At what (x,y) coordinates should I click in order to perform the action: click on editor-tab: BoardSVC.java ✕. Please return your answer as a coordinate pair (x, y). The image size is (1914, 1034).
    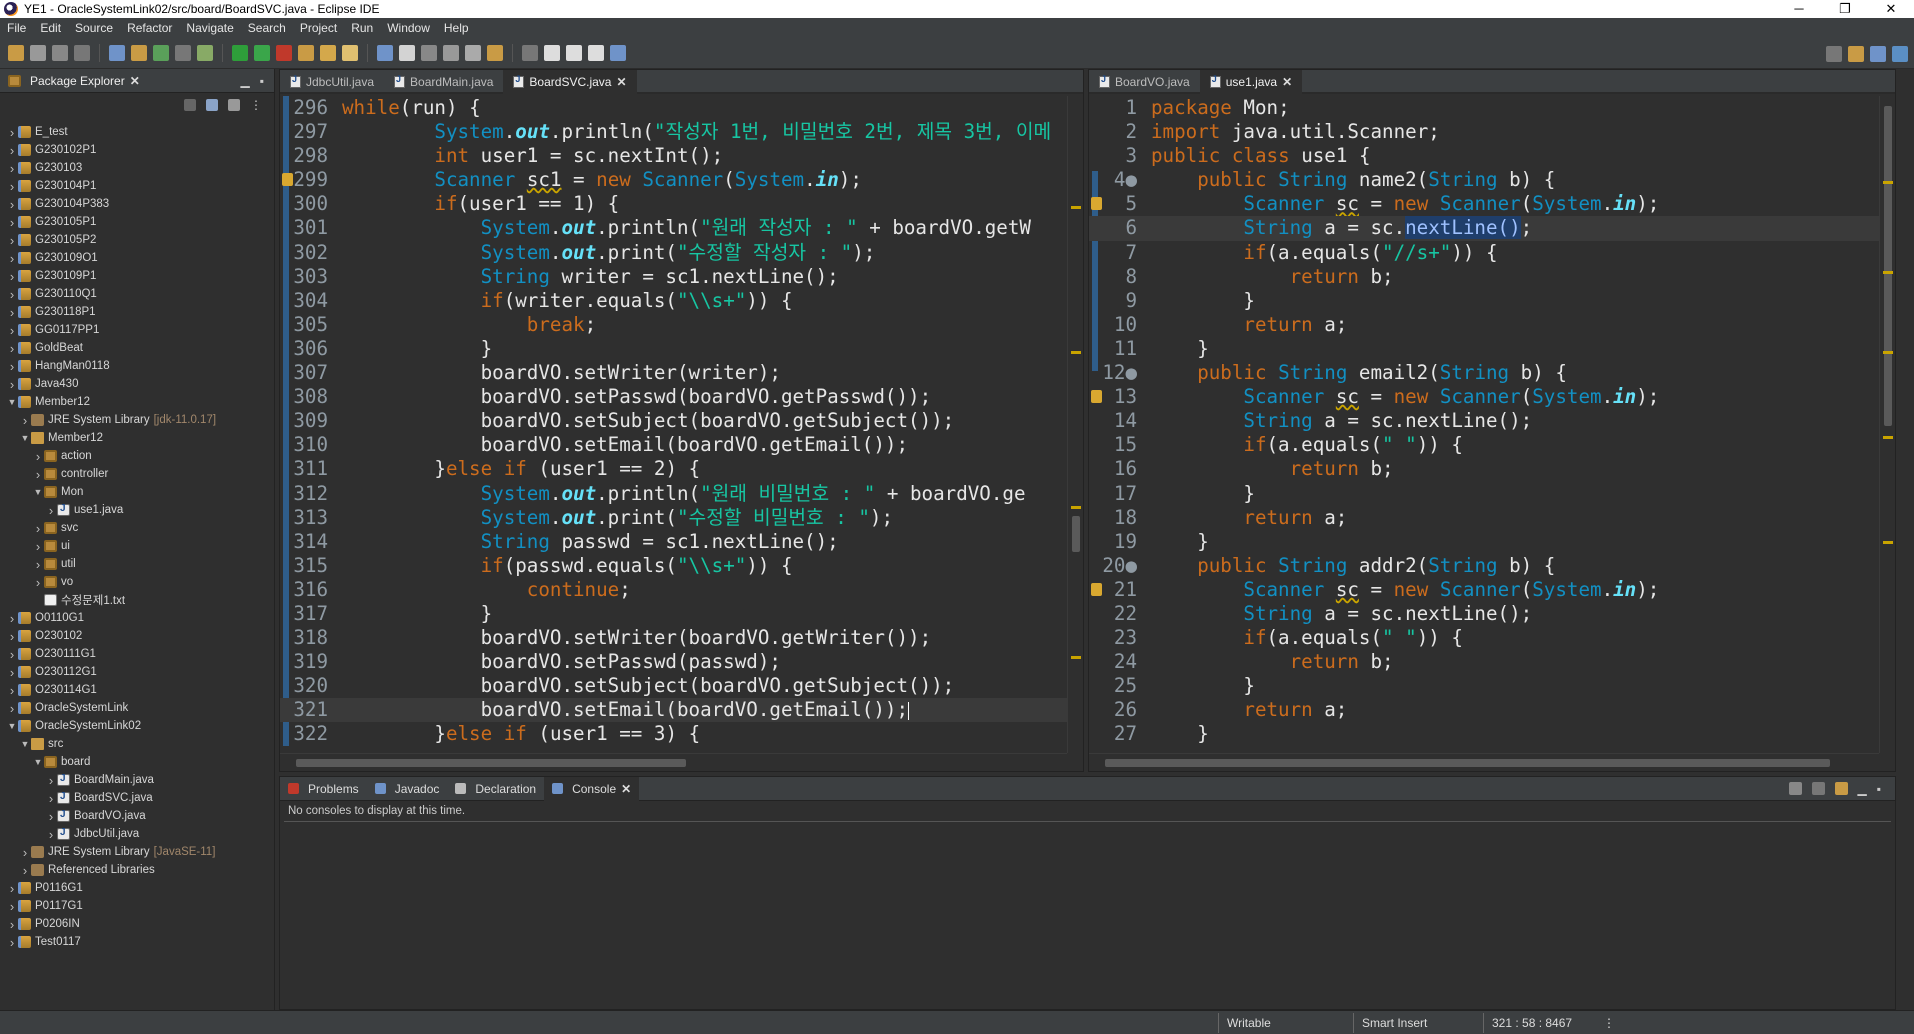
    Looking at the image, I should click on (570, 82).